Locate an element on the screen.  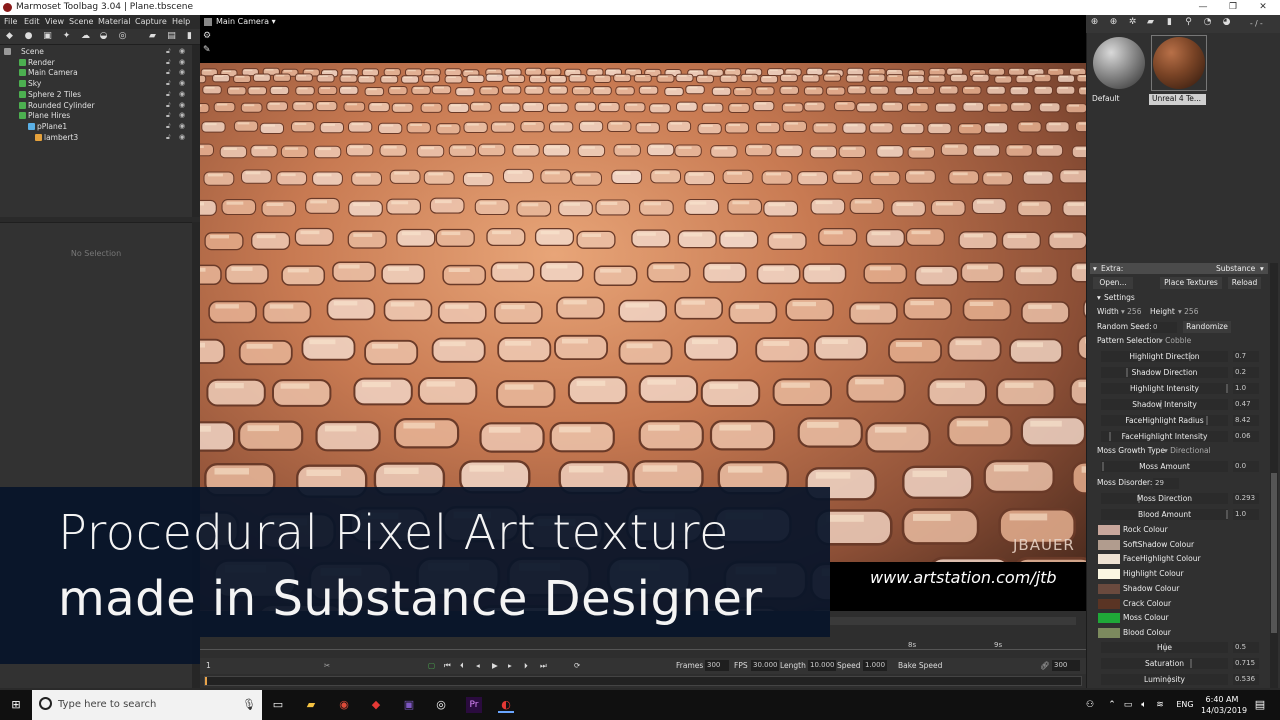
moss-disorder-input: 29 is located at coordinates (1166, 483).